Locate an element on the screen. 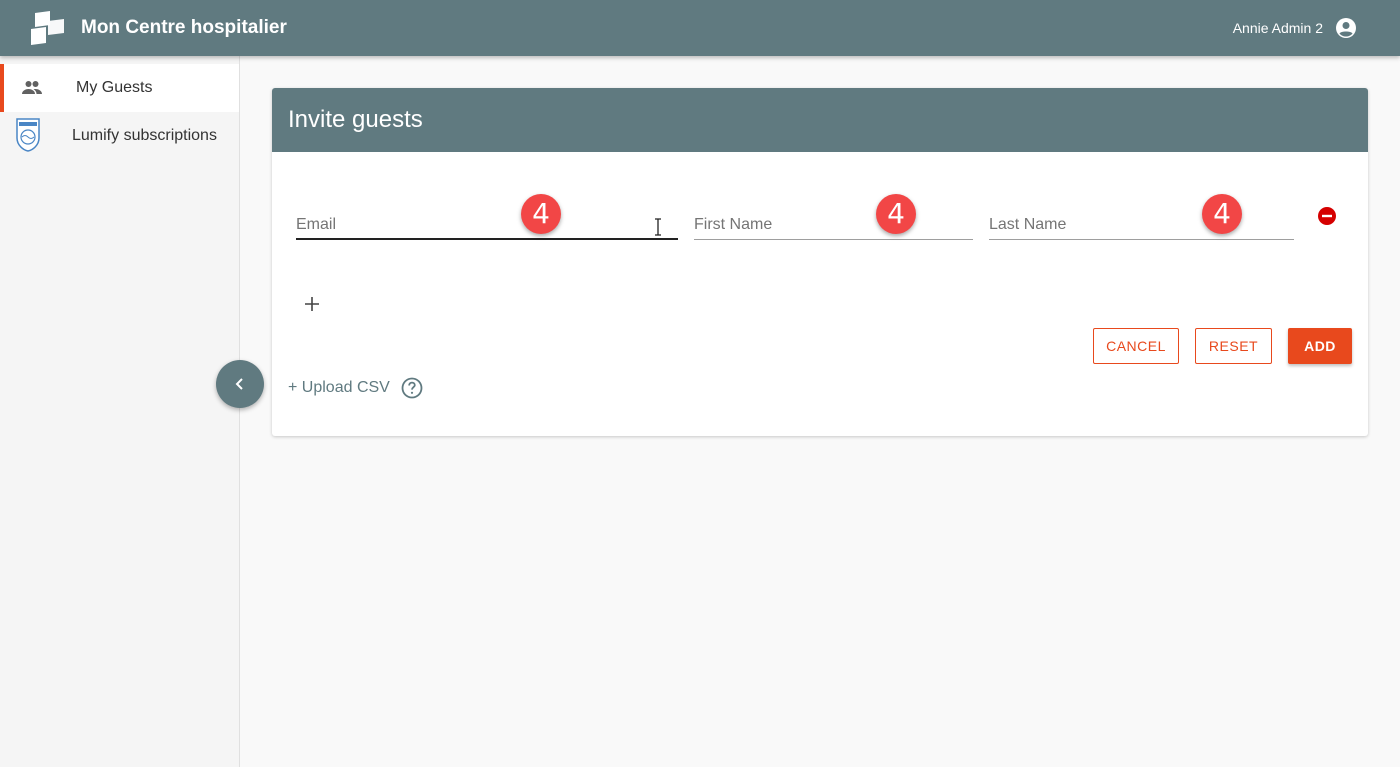  user-name: Annie Admin 2 is located at coordinates (1278, 28).